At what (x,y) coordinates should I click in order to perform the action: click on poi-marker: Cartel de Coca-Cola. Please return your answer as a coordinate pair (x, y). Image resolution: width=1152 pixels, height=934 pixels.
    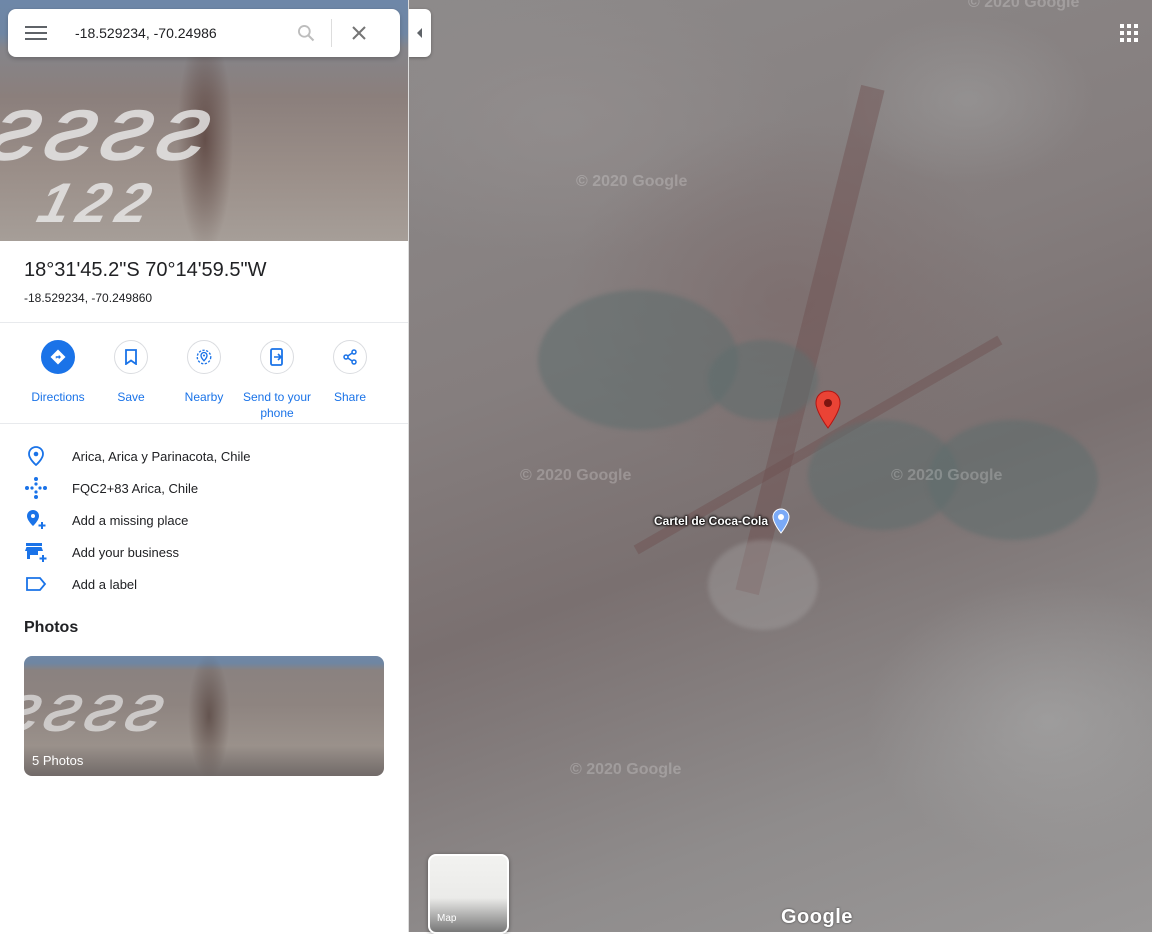
    Looking at the image, I should click on (722, 521).